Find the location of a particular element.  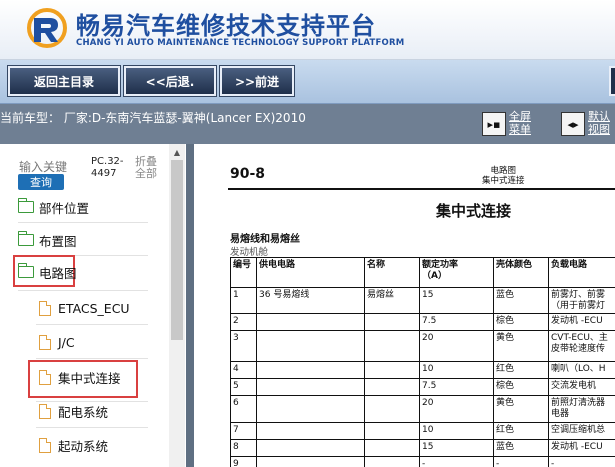

scroll-up-icon: ▲ is located at coordinates (177, 154).